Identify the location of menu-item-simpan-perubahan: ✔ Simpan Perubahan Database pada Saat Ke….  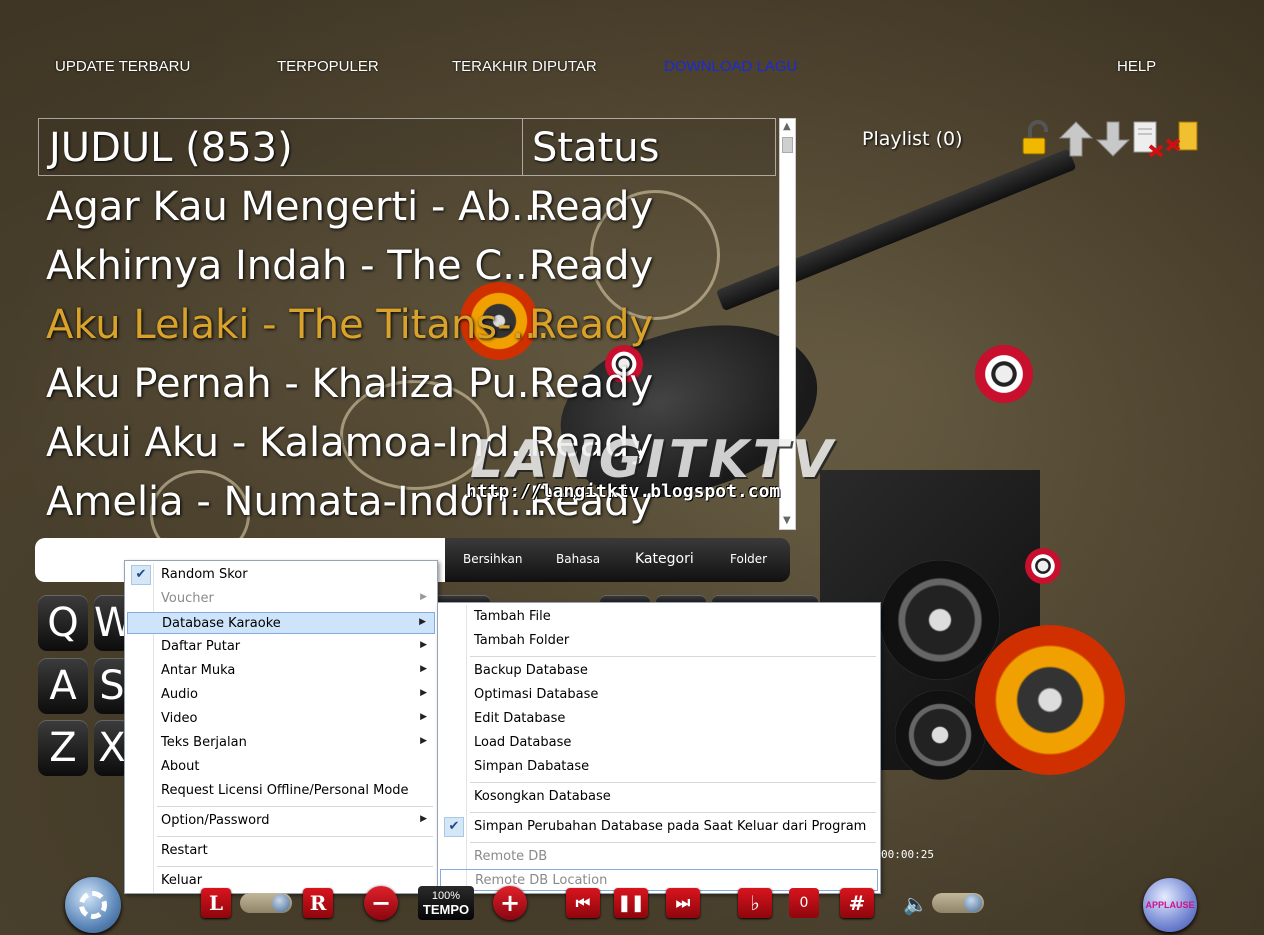
(659, 827).